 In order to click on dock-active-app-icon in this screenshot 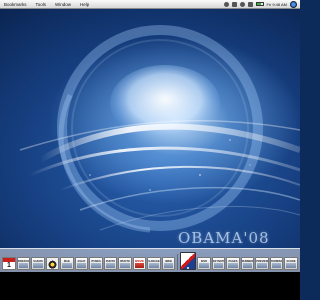, I will do `click(188, 261)`.